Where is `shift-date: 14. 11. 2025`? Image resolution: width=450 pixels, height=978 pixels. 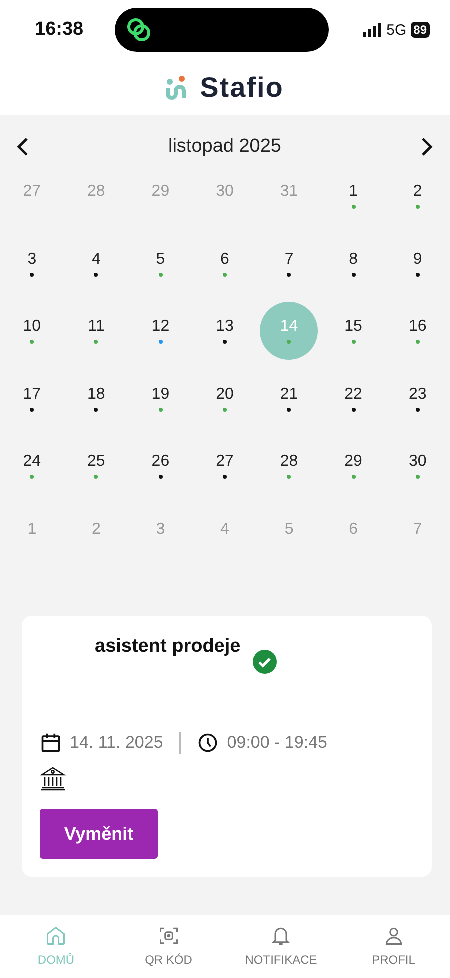
shift-date: 14. 11. 2025 is located at coordinates (117, 743).